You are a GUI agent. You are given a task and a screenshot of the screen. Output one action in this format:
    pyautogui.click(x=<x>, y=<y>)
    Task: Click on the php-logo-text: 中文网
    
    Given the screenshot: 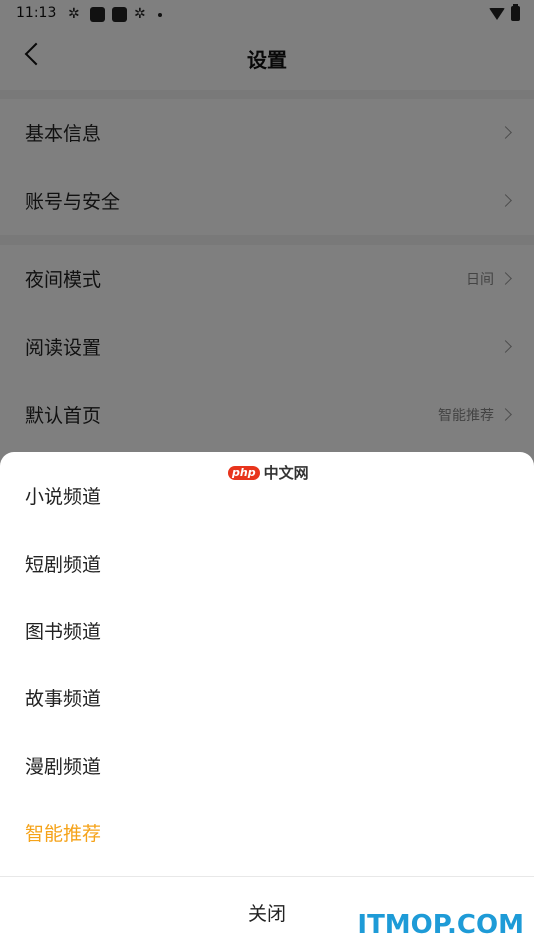 What is the action you would take?
    pyautogui.click(x=286, y=473)
    